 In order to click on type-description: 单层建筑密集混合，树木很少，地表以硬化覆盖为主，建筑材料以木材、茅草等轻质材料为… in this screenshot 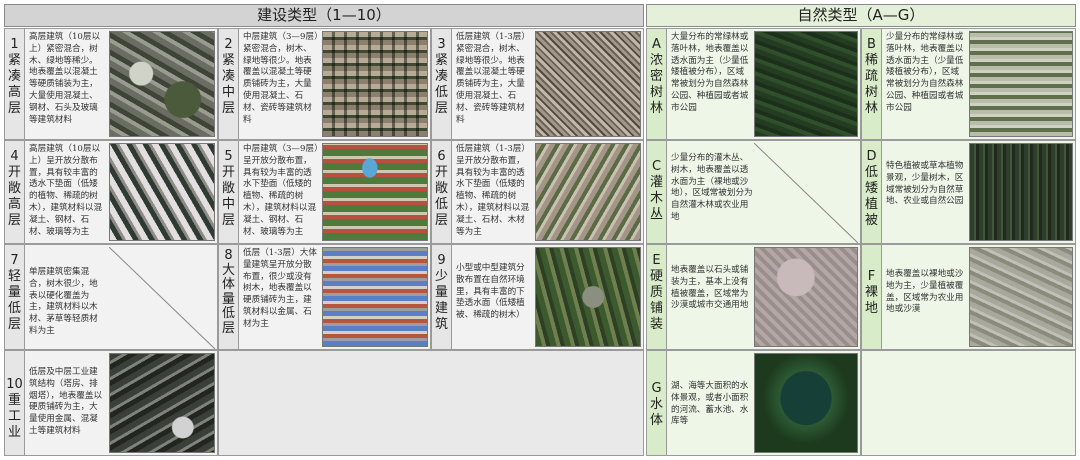, I will do `click(63, 301)`.